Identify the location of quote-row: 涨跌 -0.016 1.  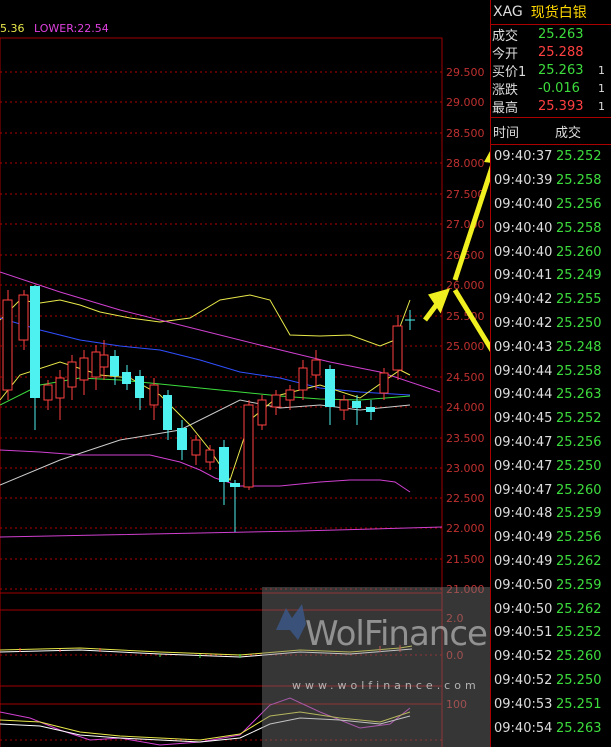
(551, 88).